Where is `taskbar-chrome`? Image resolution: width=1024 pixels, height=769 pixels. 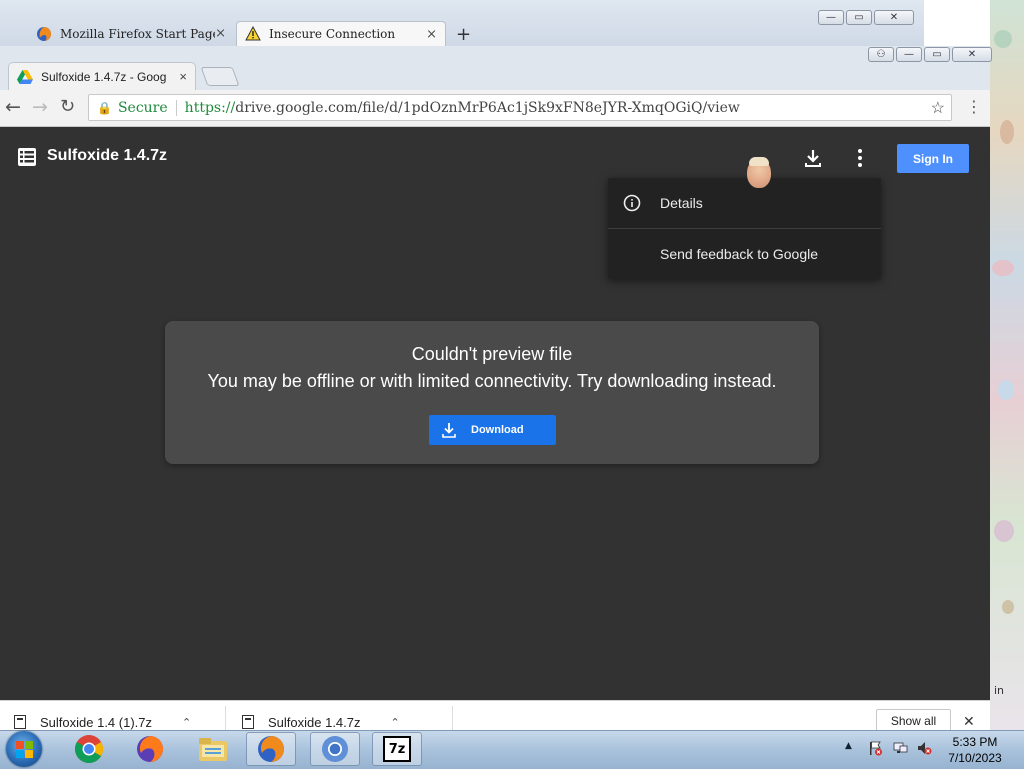
taskbar-chrome is located at coordinates (89, 749).